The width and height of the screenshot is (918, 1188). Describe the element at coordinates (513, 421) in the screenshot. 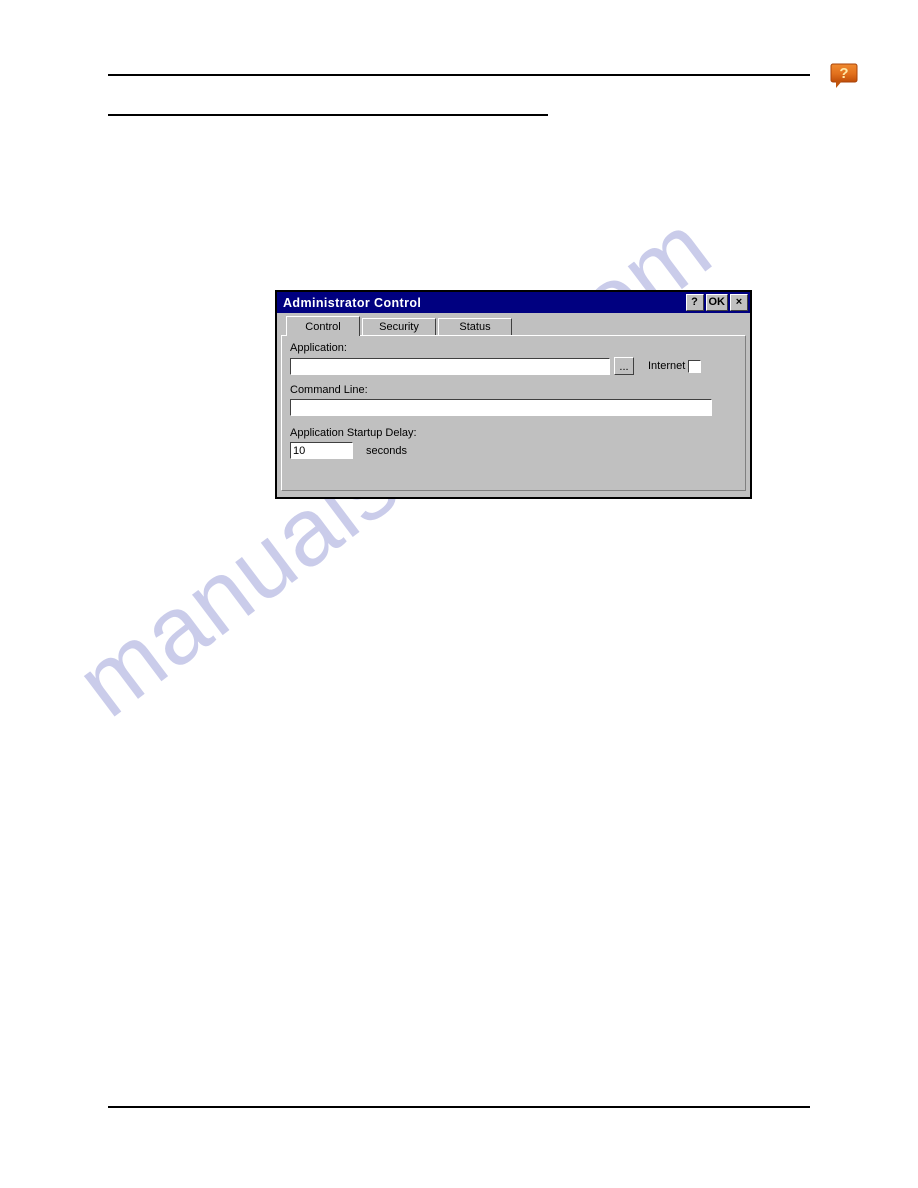

I see `spacer-command-delay` at that location.